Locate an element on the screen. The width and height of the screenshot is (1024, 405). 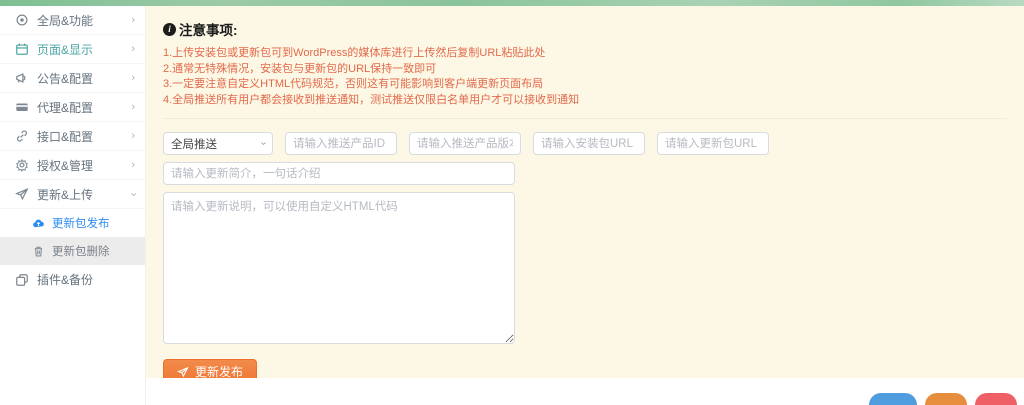
notice-line: 3.一定要注意自定义HTML代码规范，否则这有可能影响到客户端更新页面布局 is located at coordinates (353, 84).